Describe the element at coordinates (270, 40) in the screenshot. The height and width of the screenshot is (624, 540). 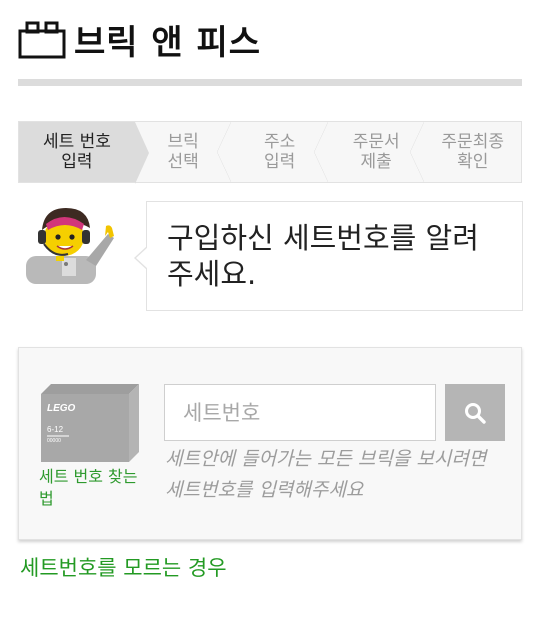
I see `site-header: 브릭 앤 피스` at that location.